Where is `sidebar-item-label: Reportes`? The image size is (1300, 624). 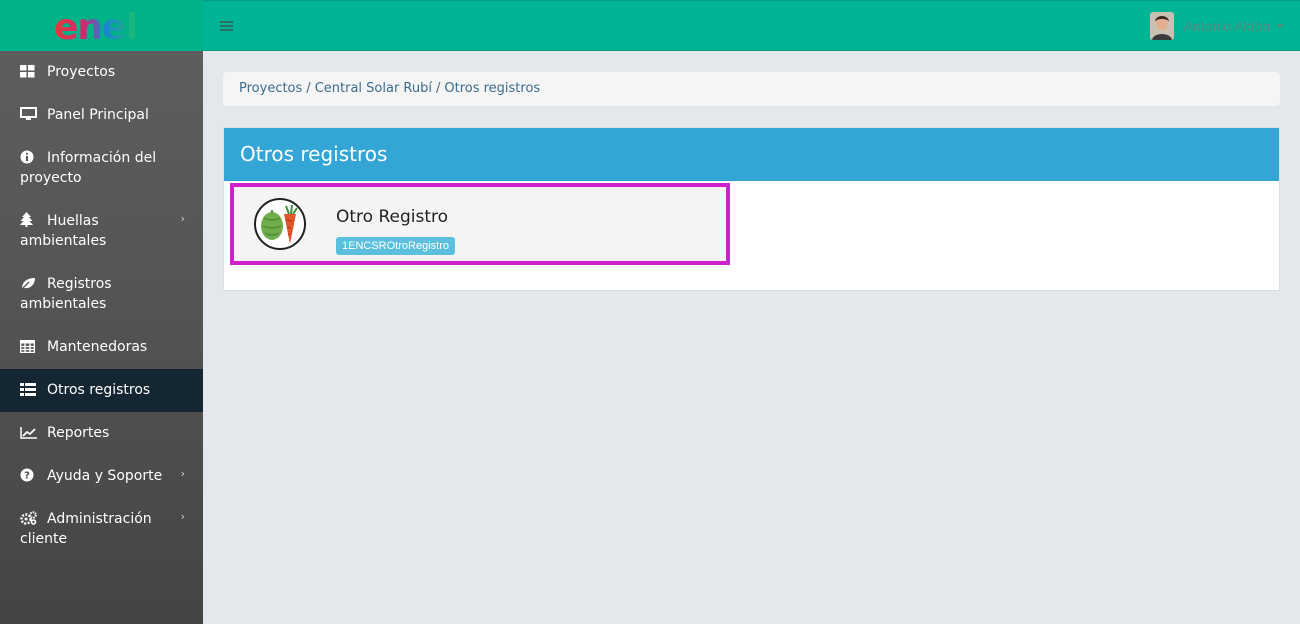
sidebar-item-label: Reportes is located at coordinates (78, 433).